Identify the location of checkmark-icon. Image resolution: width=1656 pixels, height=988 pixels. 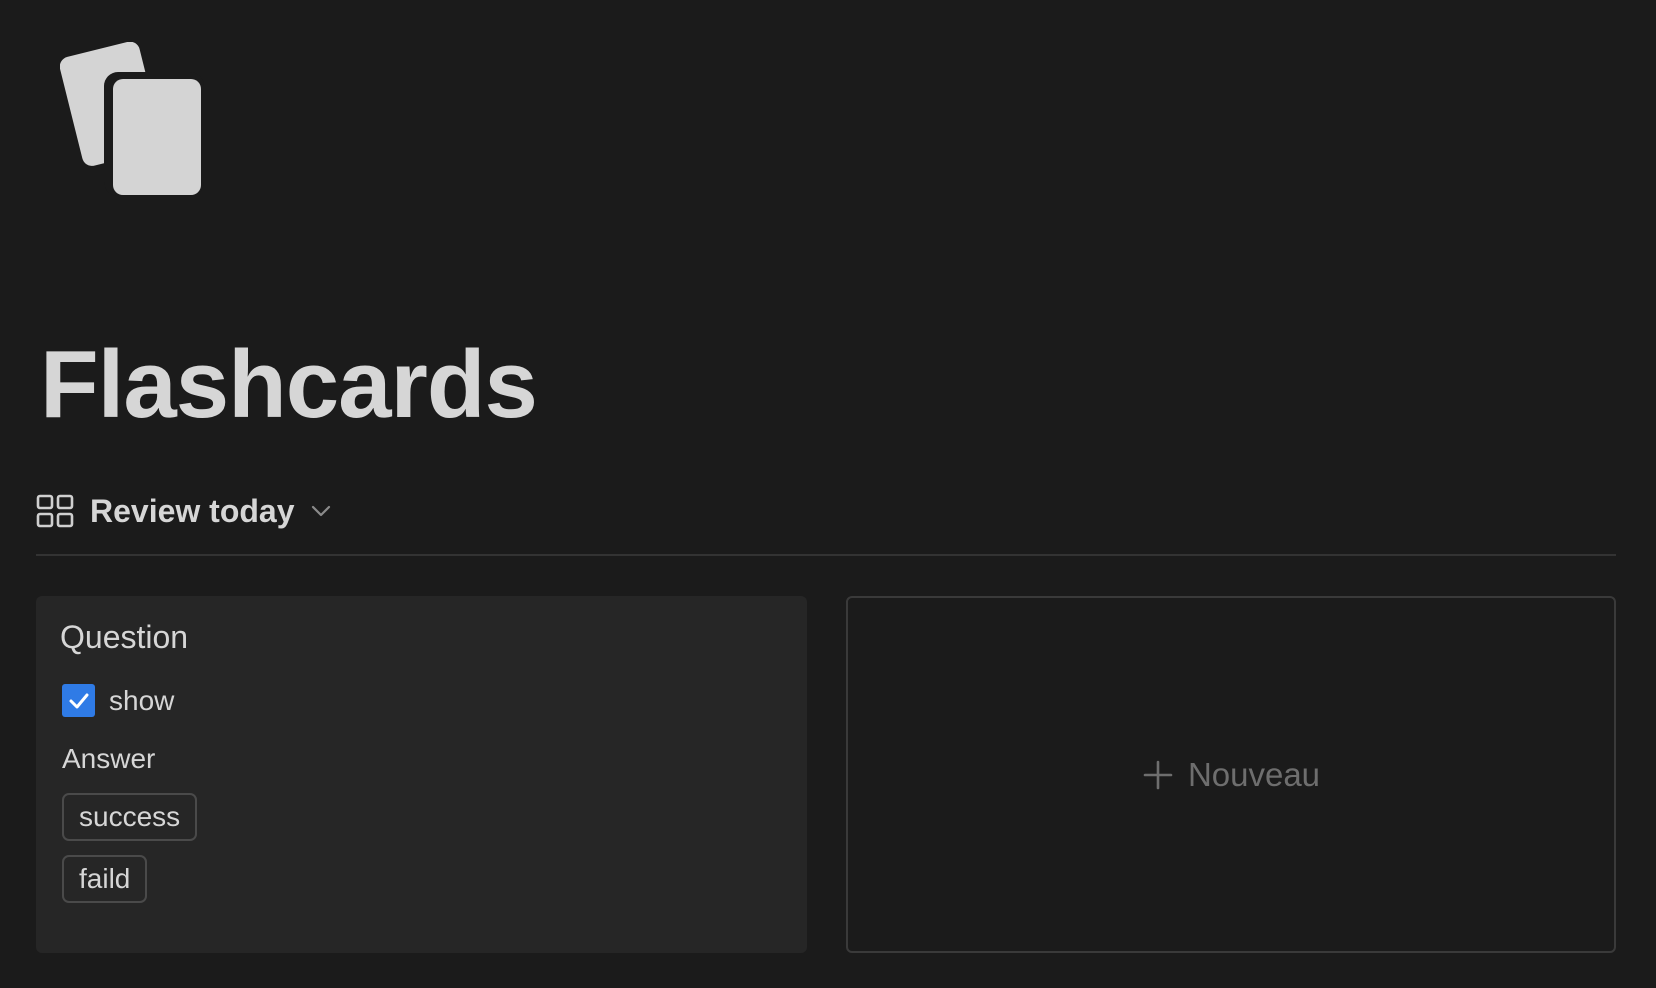
(78, 700).